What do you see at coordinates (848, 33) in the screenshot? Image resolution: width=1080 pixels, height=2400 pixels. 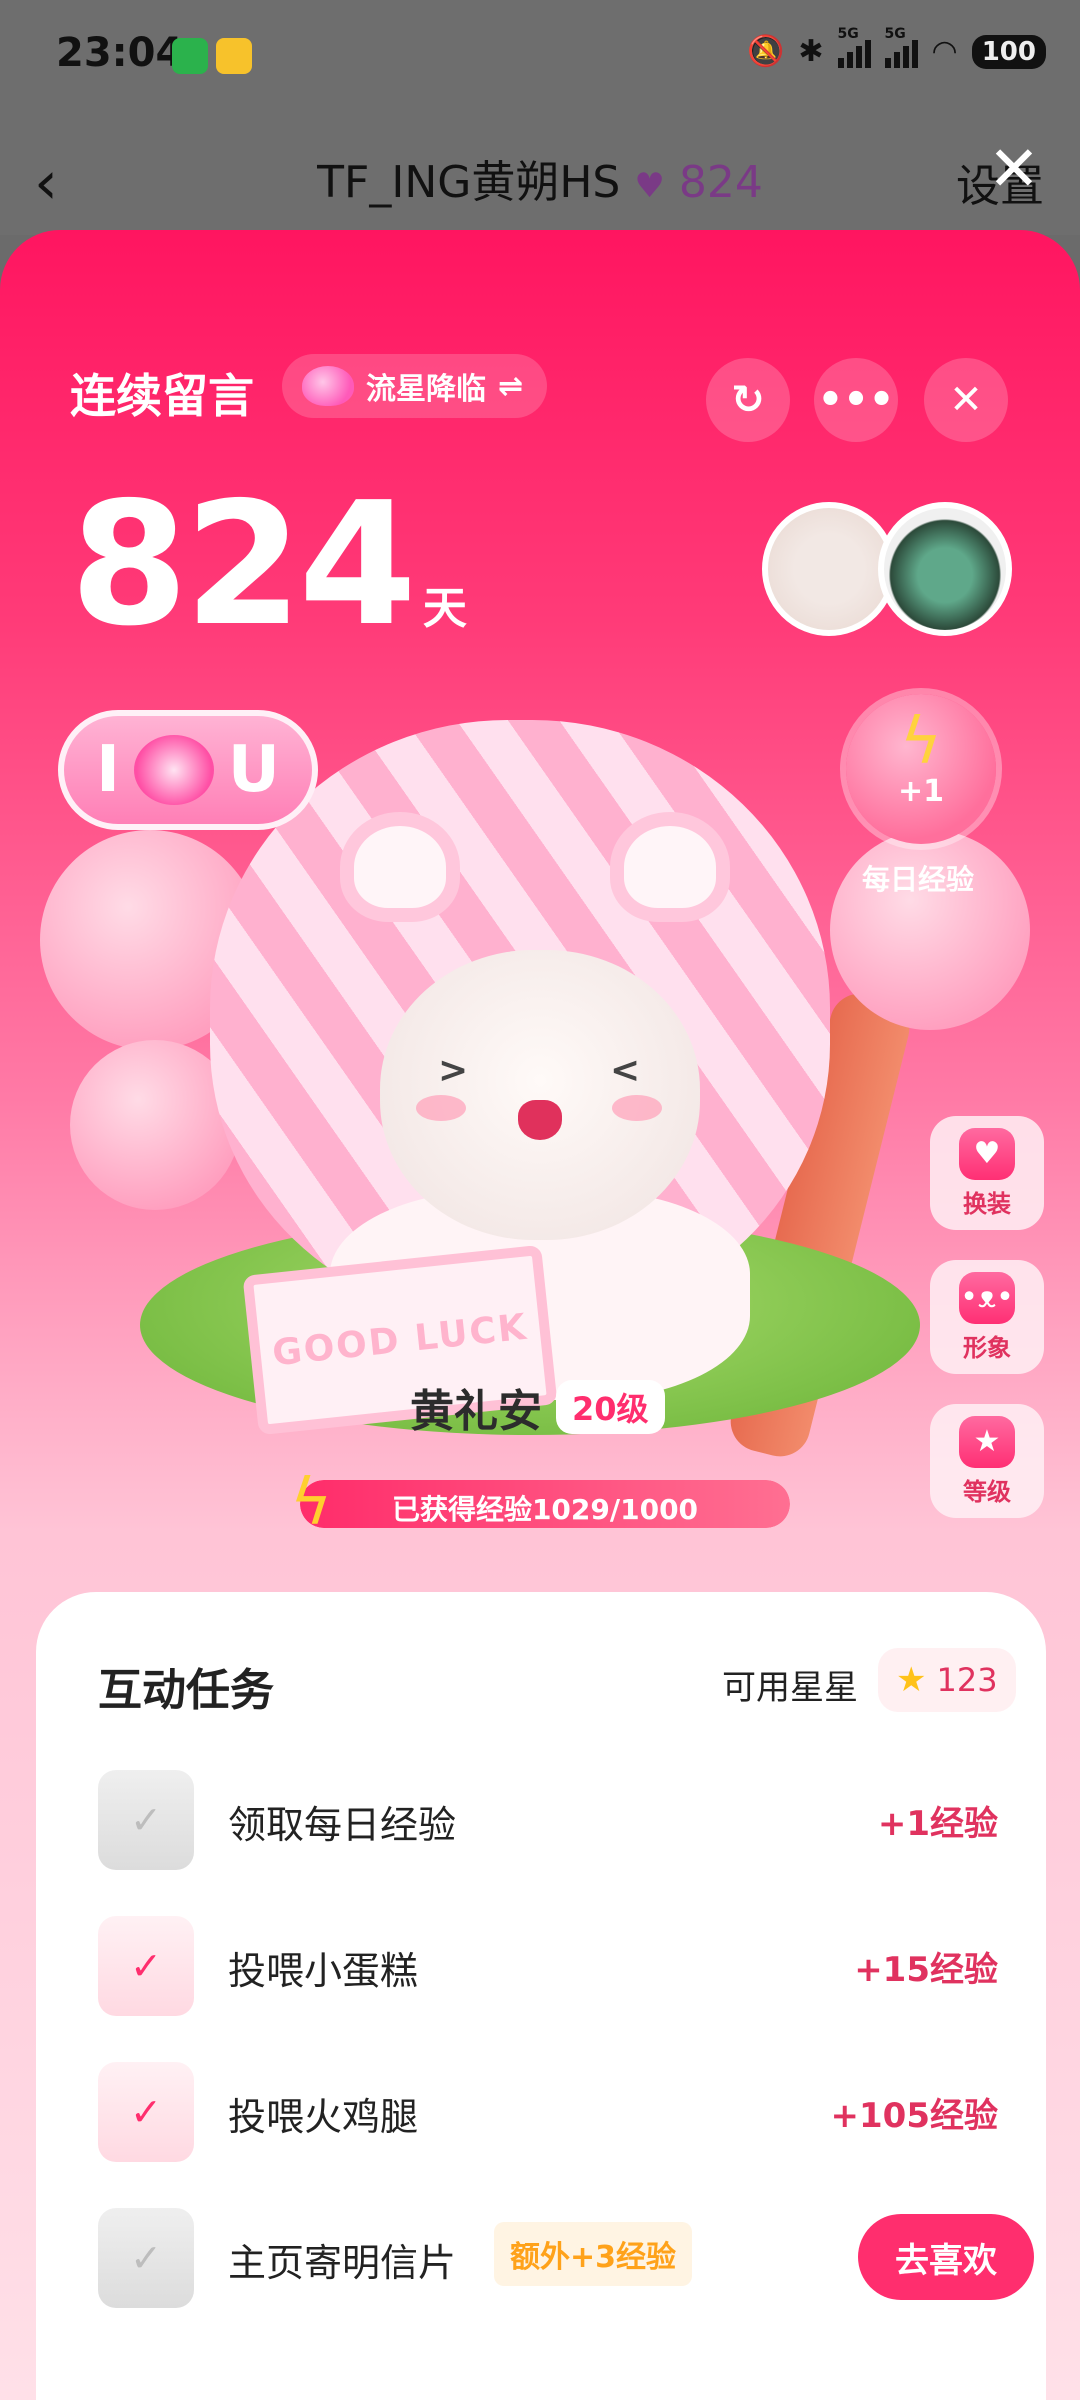 I see `network-type-a: 5G` at bounding box center [848, 33].